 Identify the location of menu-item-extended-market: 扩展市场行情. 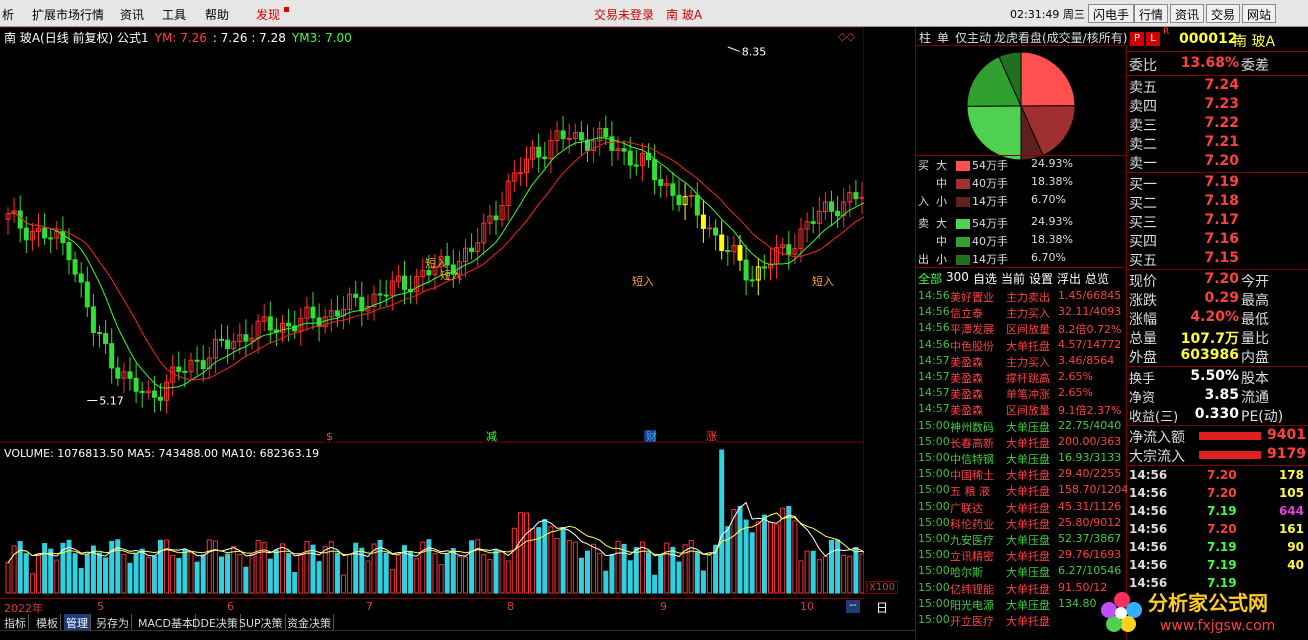
(68, 14).